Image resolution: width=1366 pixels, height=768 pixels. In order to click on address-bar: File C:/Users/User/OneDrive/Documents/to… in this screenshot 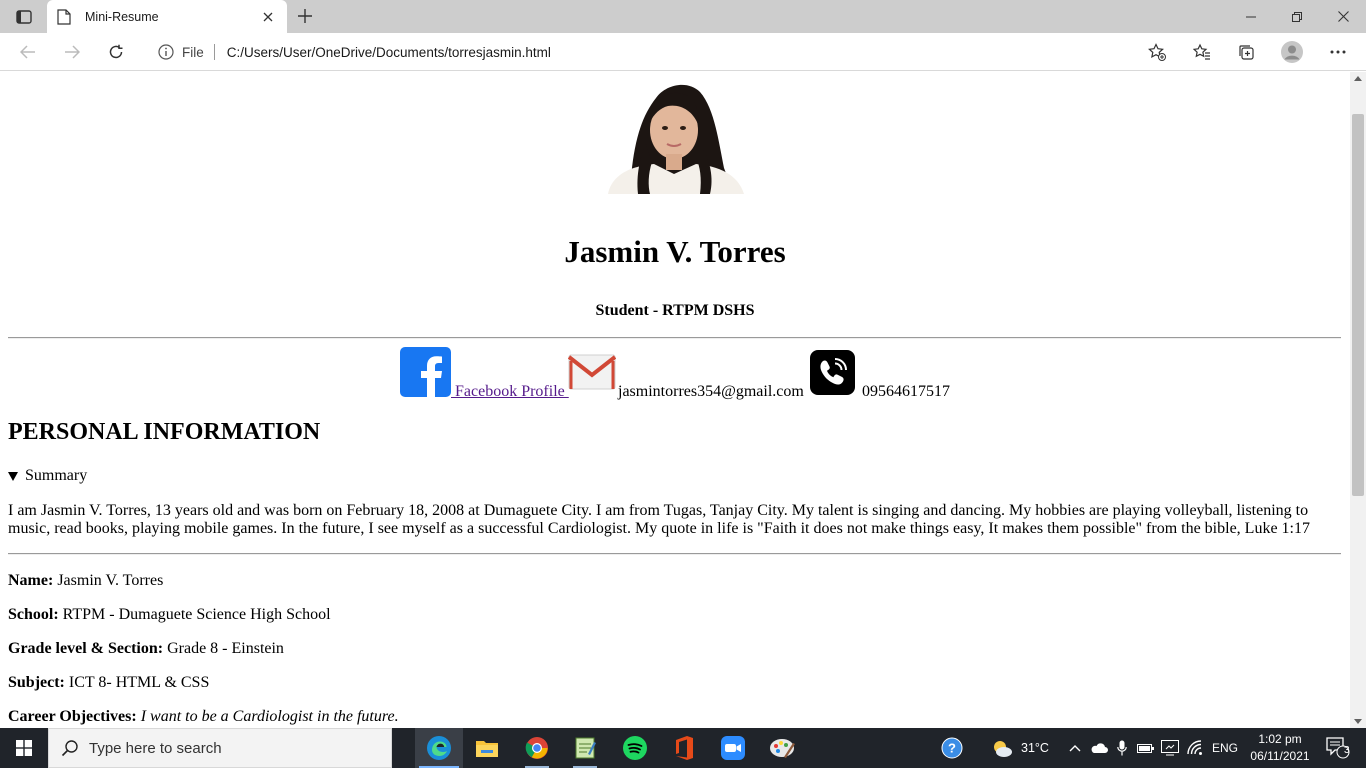, I will do `click(659, 52)`.